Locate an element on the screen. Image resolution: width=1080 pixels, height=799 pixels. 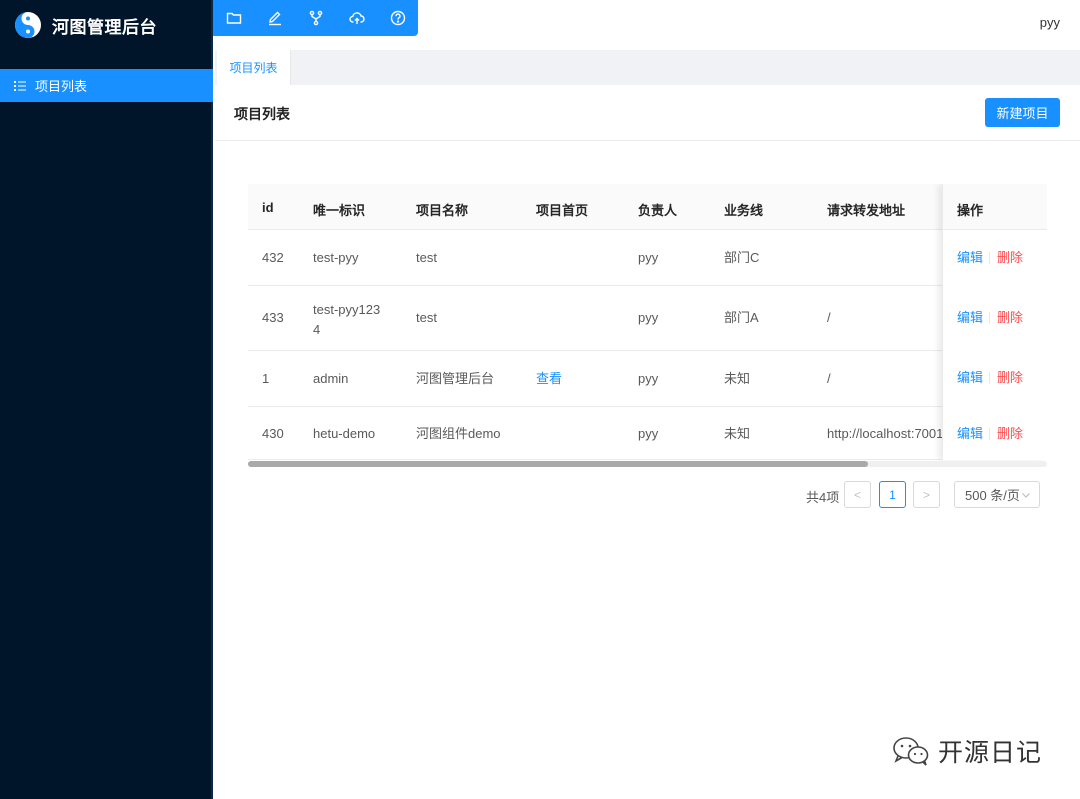
app-title: 河图管理后台 is located at coordinates (104, 27).